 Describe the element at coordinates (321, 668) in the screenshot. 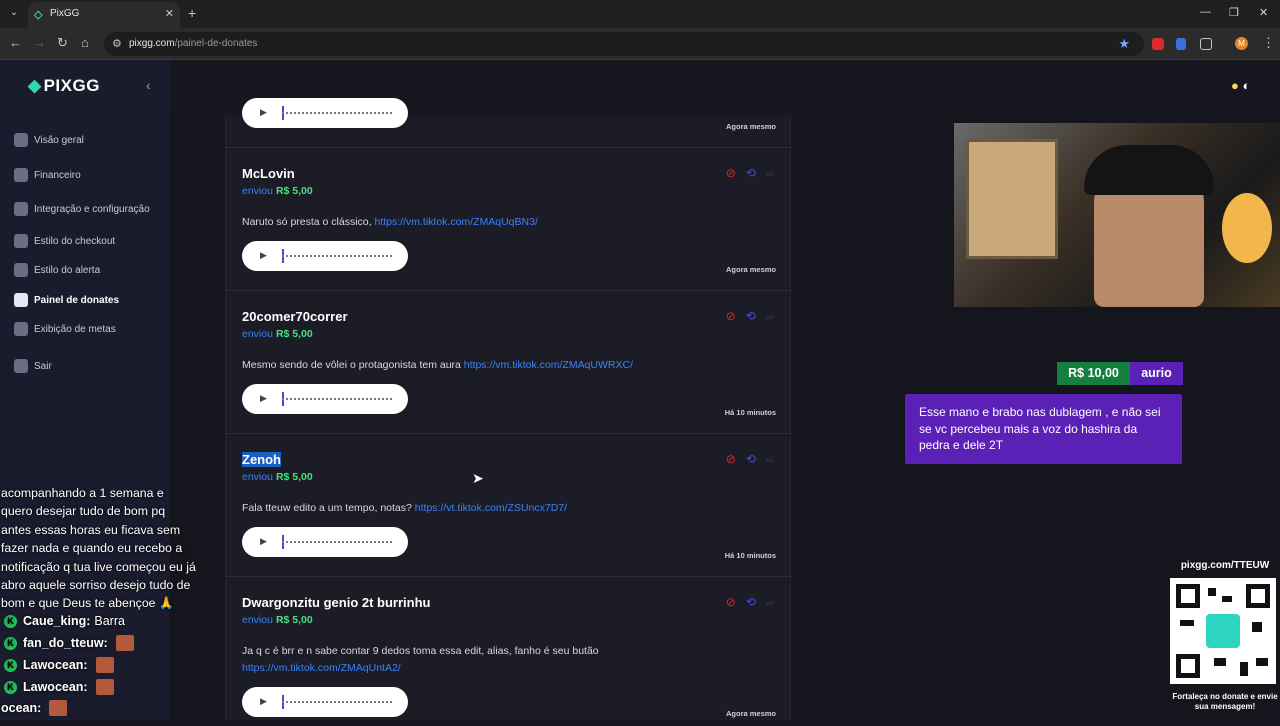

I see `donation-link: https://vm.tiktok.com/ZMAqUntA2/` at that location.